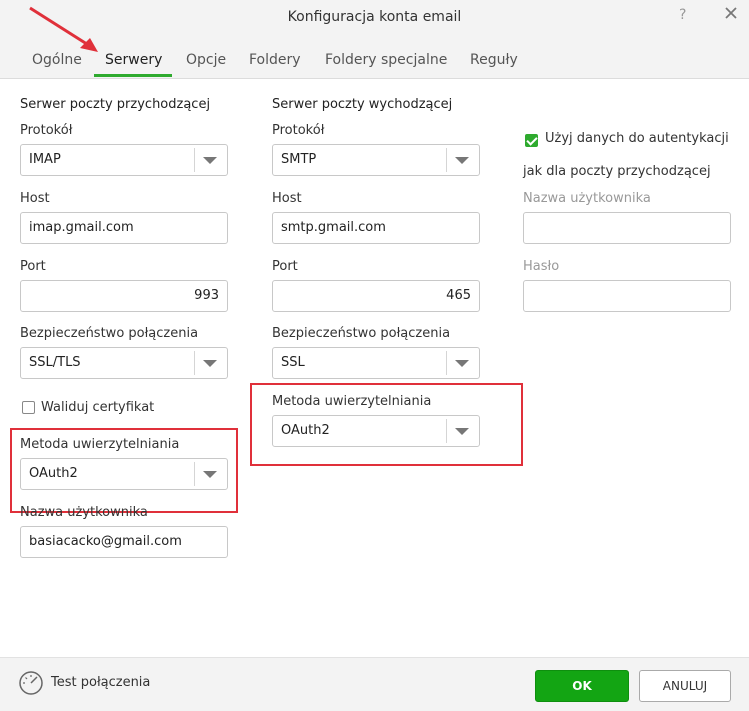 The image size is (749, 711). What do you see at coordinates (100, 444) in the screenshot?
I see `incoming-auth-label: Metoda uwierzytelniania` at bounding box center [100, 444].